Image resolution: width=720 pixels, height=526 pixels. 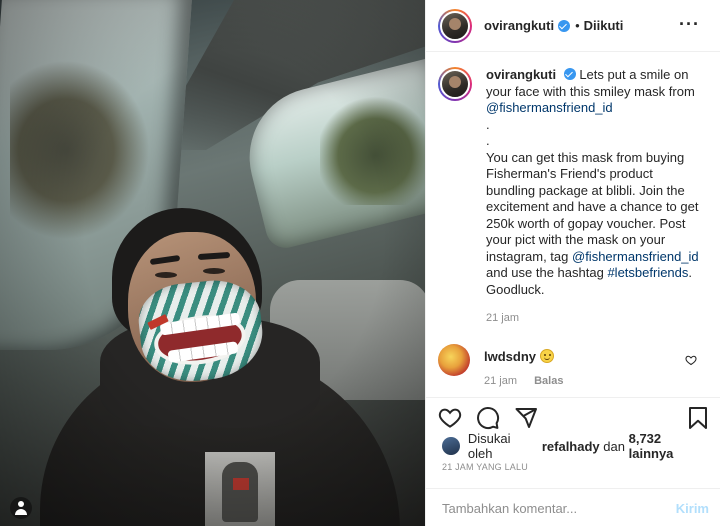 What do you see at coordinates (523, 368) in the screenshot?
I see `comment-body: lwdsdny 21 jam Balas` at bounding box center [523, 368].